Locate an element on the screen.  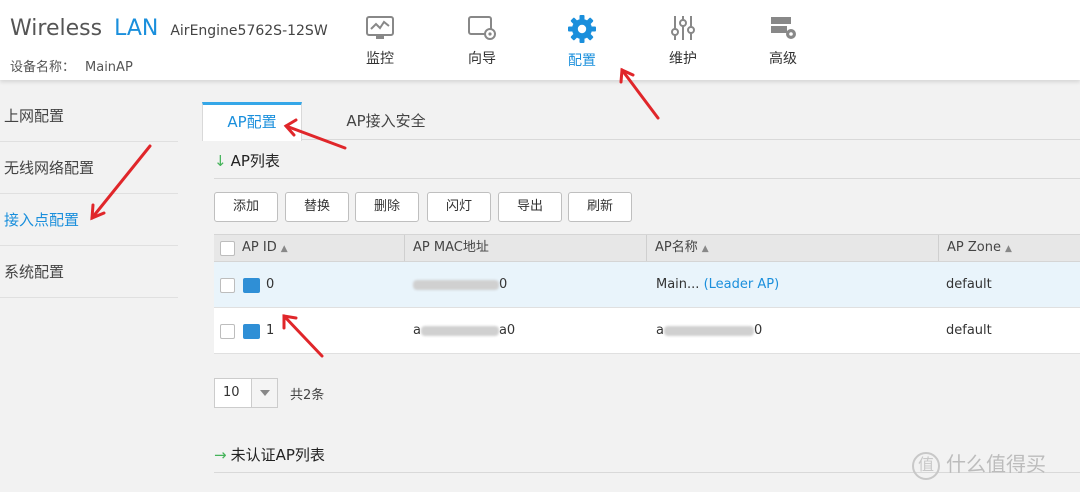
nav-wizard-label: 向导 is located at coordinates (482, 59).